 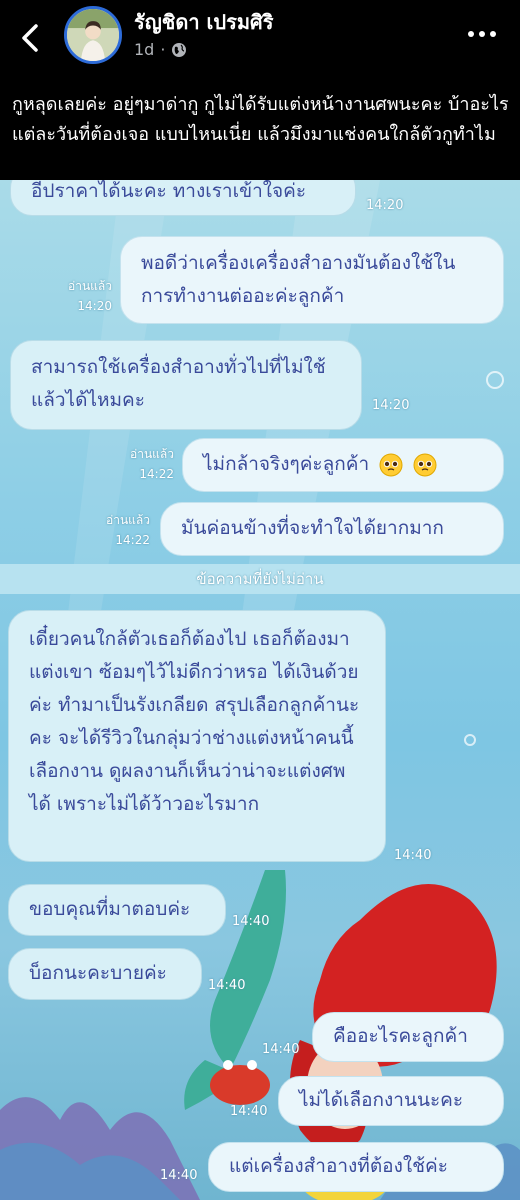 I want to click on message-incoming: บ็อกนะคะบายค่ะ, so click(x=105, y=974).